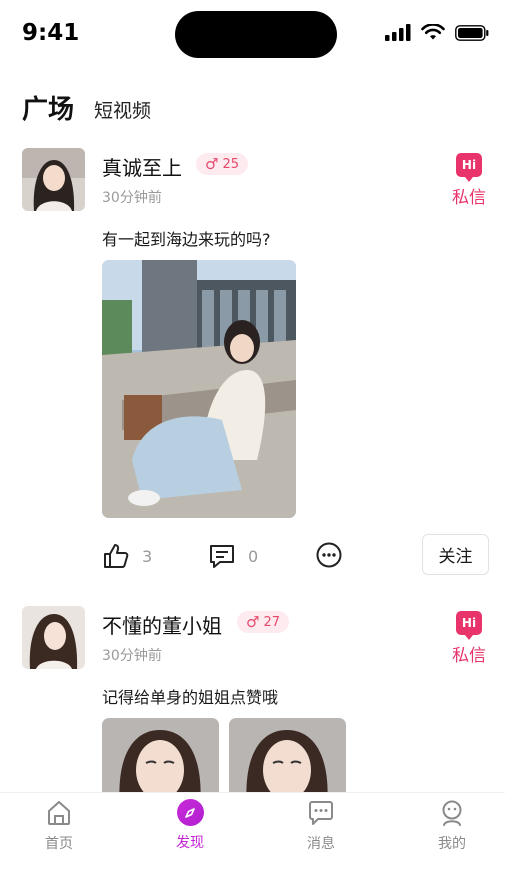 This screenshot has width=505, height=870. What do you see at coordinates (116, 556) in the screenshot?
I see `thumbs-up-icon` at bounding box center [116, 556].